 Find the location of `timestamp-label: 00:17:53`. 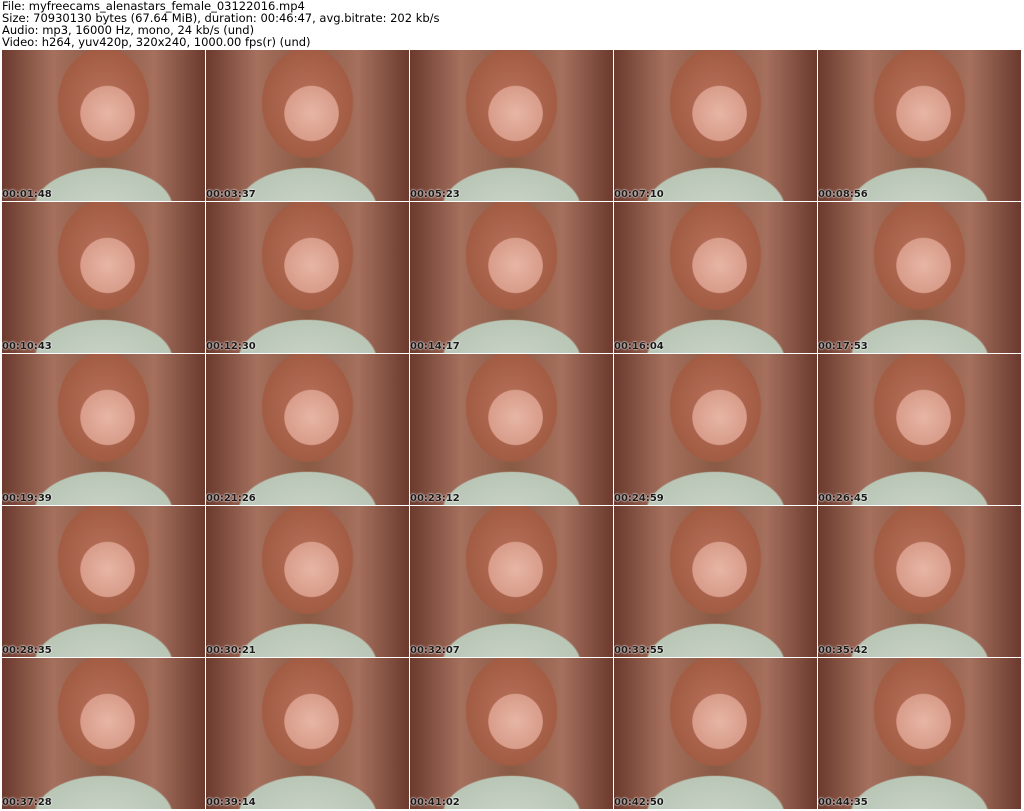

timestamp-label: 00:17:53 is located at coordinates (843, 346).